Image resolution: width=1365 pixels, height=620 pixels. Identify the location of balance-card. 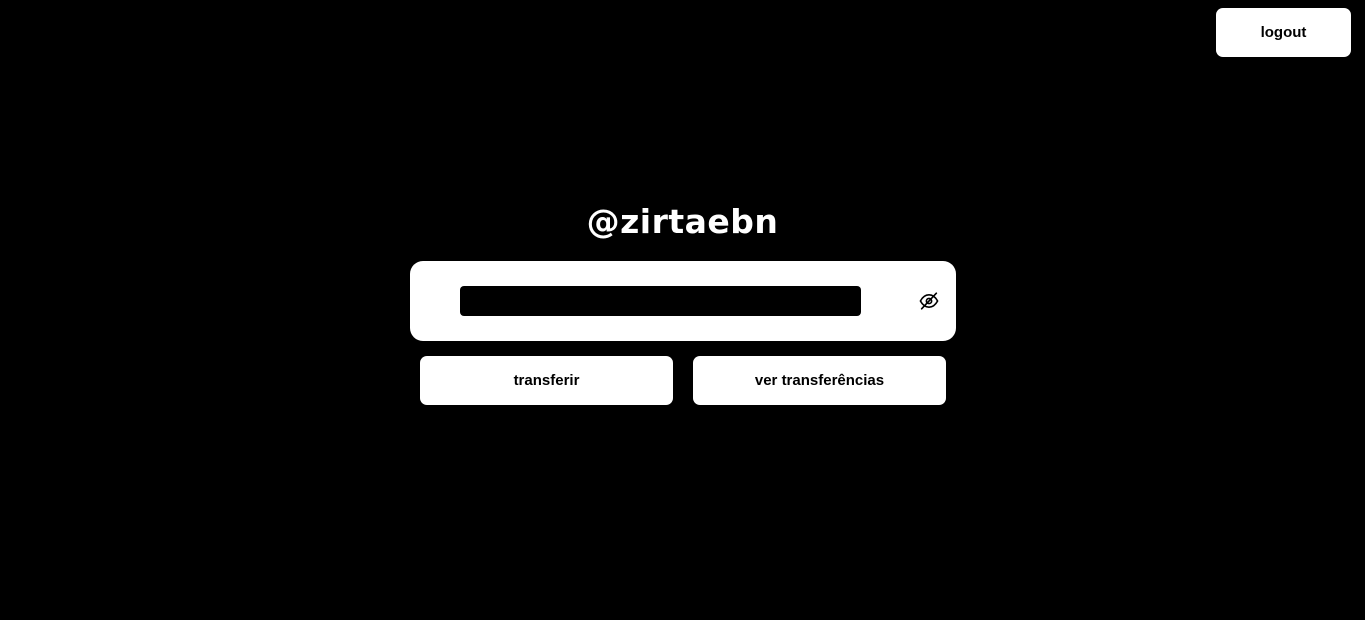
(683, 301).